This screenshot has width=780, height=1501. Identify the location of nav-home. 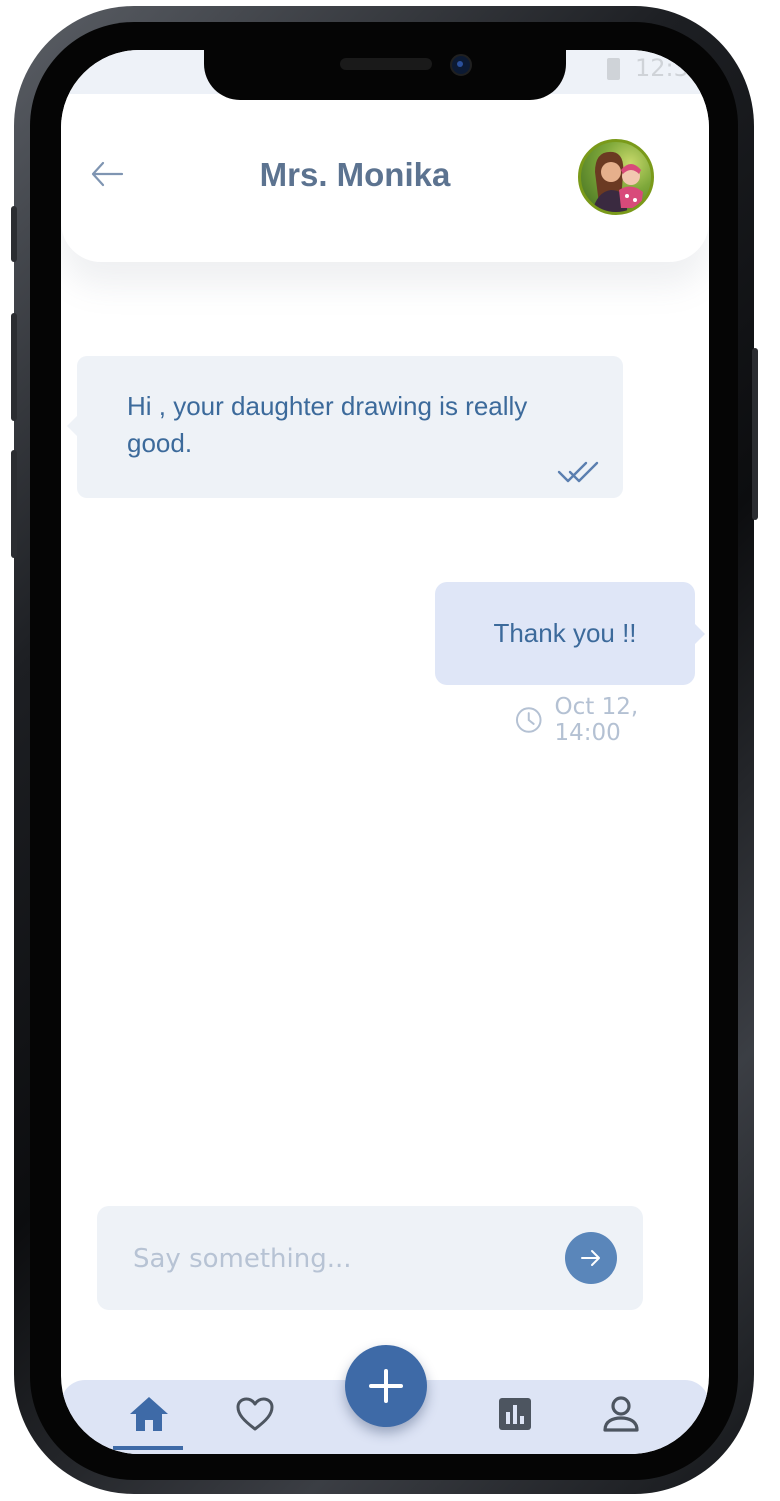
(149, 1414).